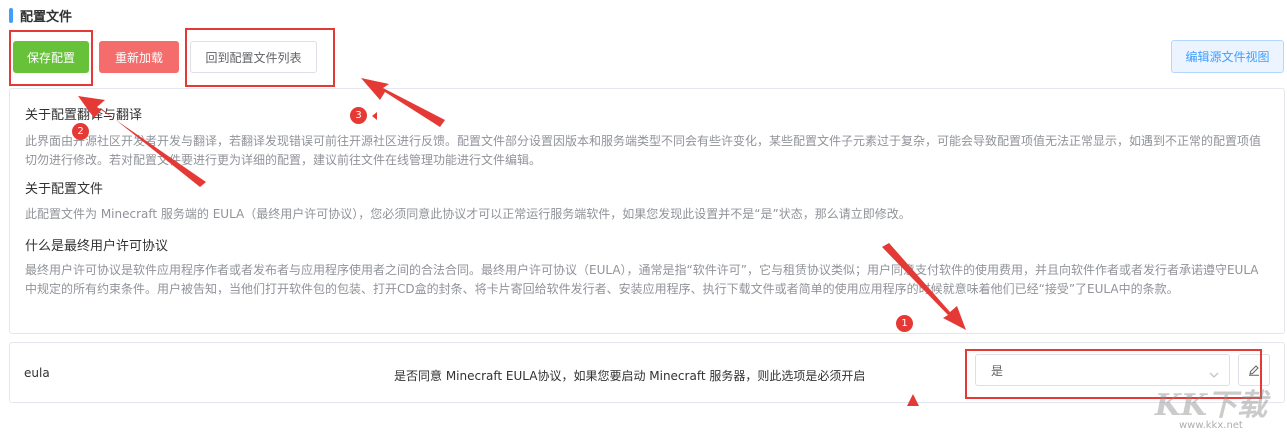 This screenshot has width=1287, height=439. What do you see at coordinates (51, 58) in the screenshot?
I see `highlight-save-button` at bounding box center [51, 58].